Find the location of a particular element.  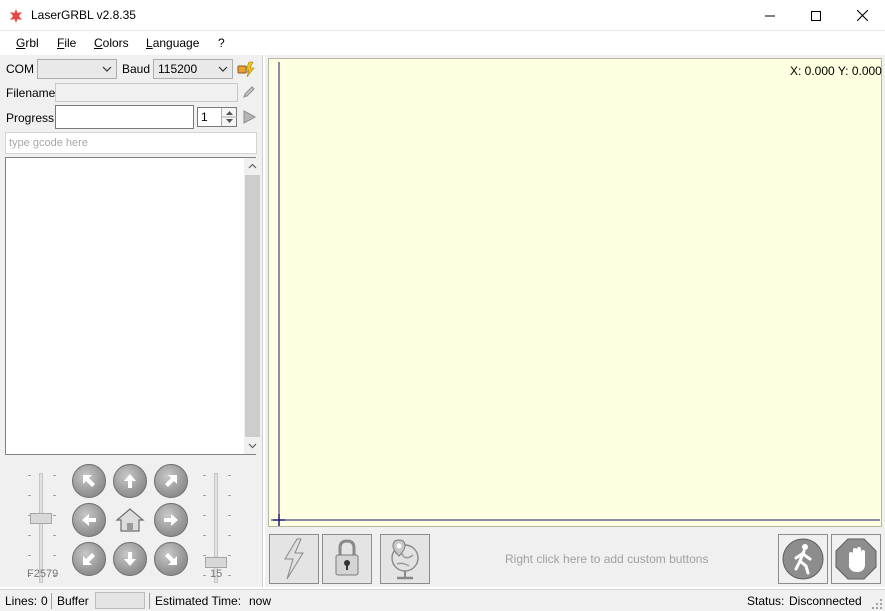

padlock-icon is located at coordinates (347, 557).